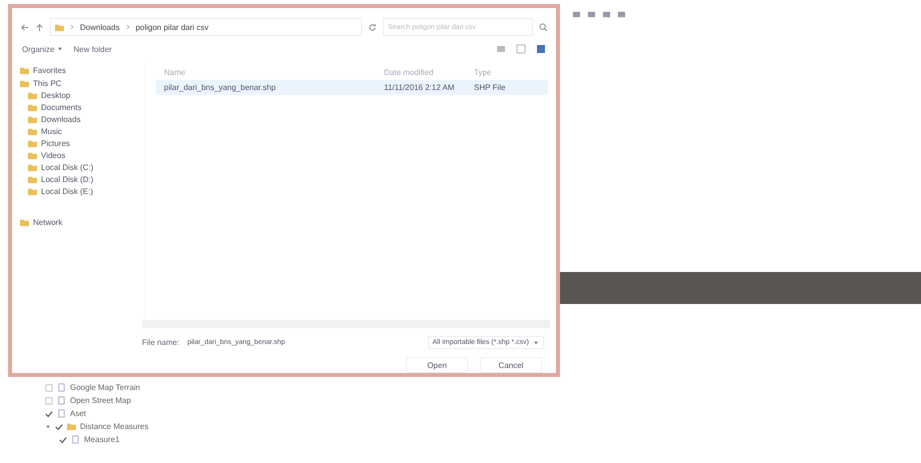 This screenshot has height=463, width=921. What do you see at coordinates (543, 27) in the screenshot?
I see `search-icon` at bounding box center [543, 27].